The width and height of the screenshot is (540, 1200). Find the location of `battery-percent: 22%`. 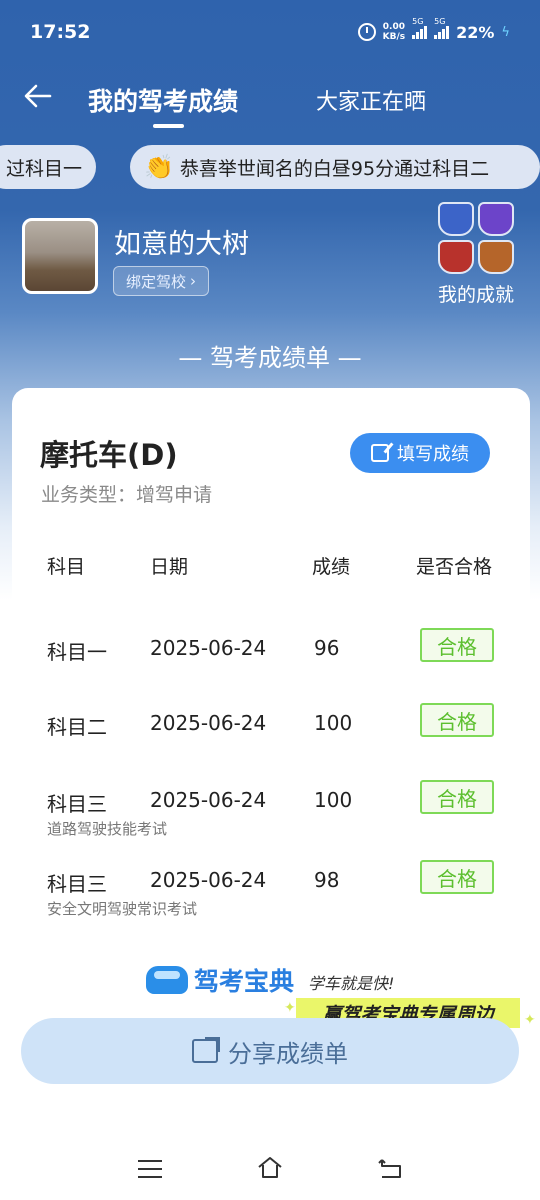

battery-percent: 22% is located at coordinates (475, 32).